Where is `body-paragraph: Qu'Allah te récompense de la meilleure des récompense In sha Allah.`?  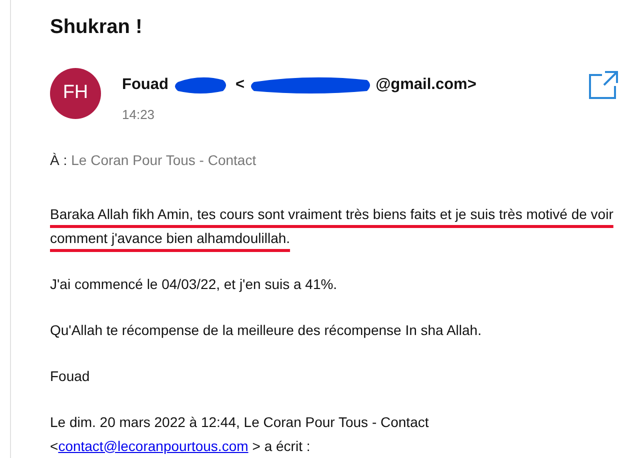 body-paragraph: Qu'Allah te récompense de la meilleure des récompense In sha Allah. is located at coordinates (266, 330).